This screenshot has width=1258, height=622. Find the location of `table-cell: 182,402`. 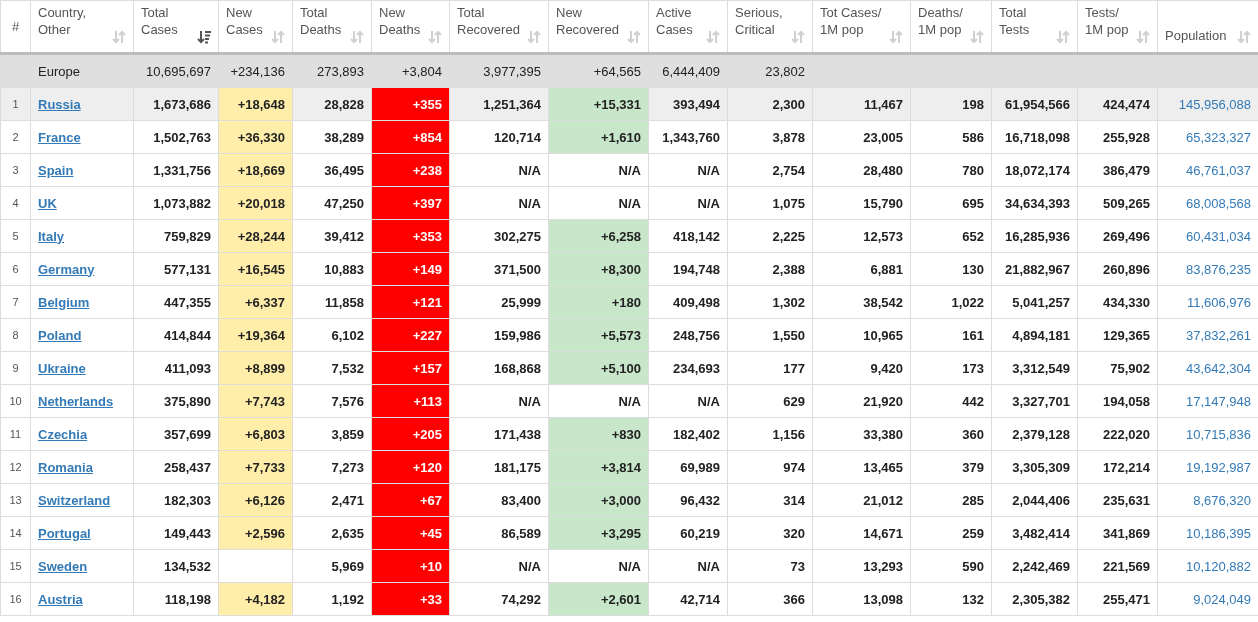

table-cell: 182,402 is located at coordinates (688, 434).